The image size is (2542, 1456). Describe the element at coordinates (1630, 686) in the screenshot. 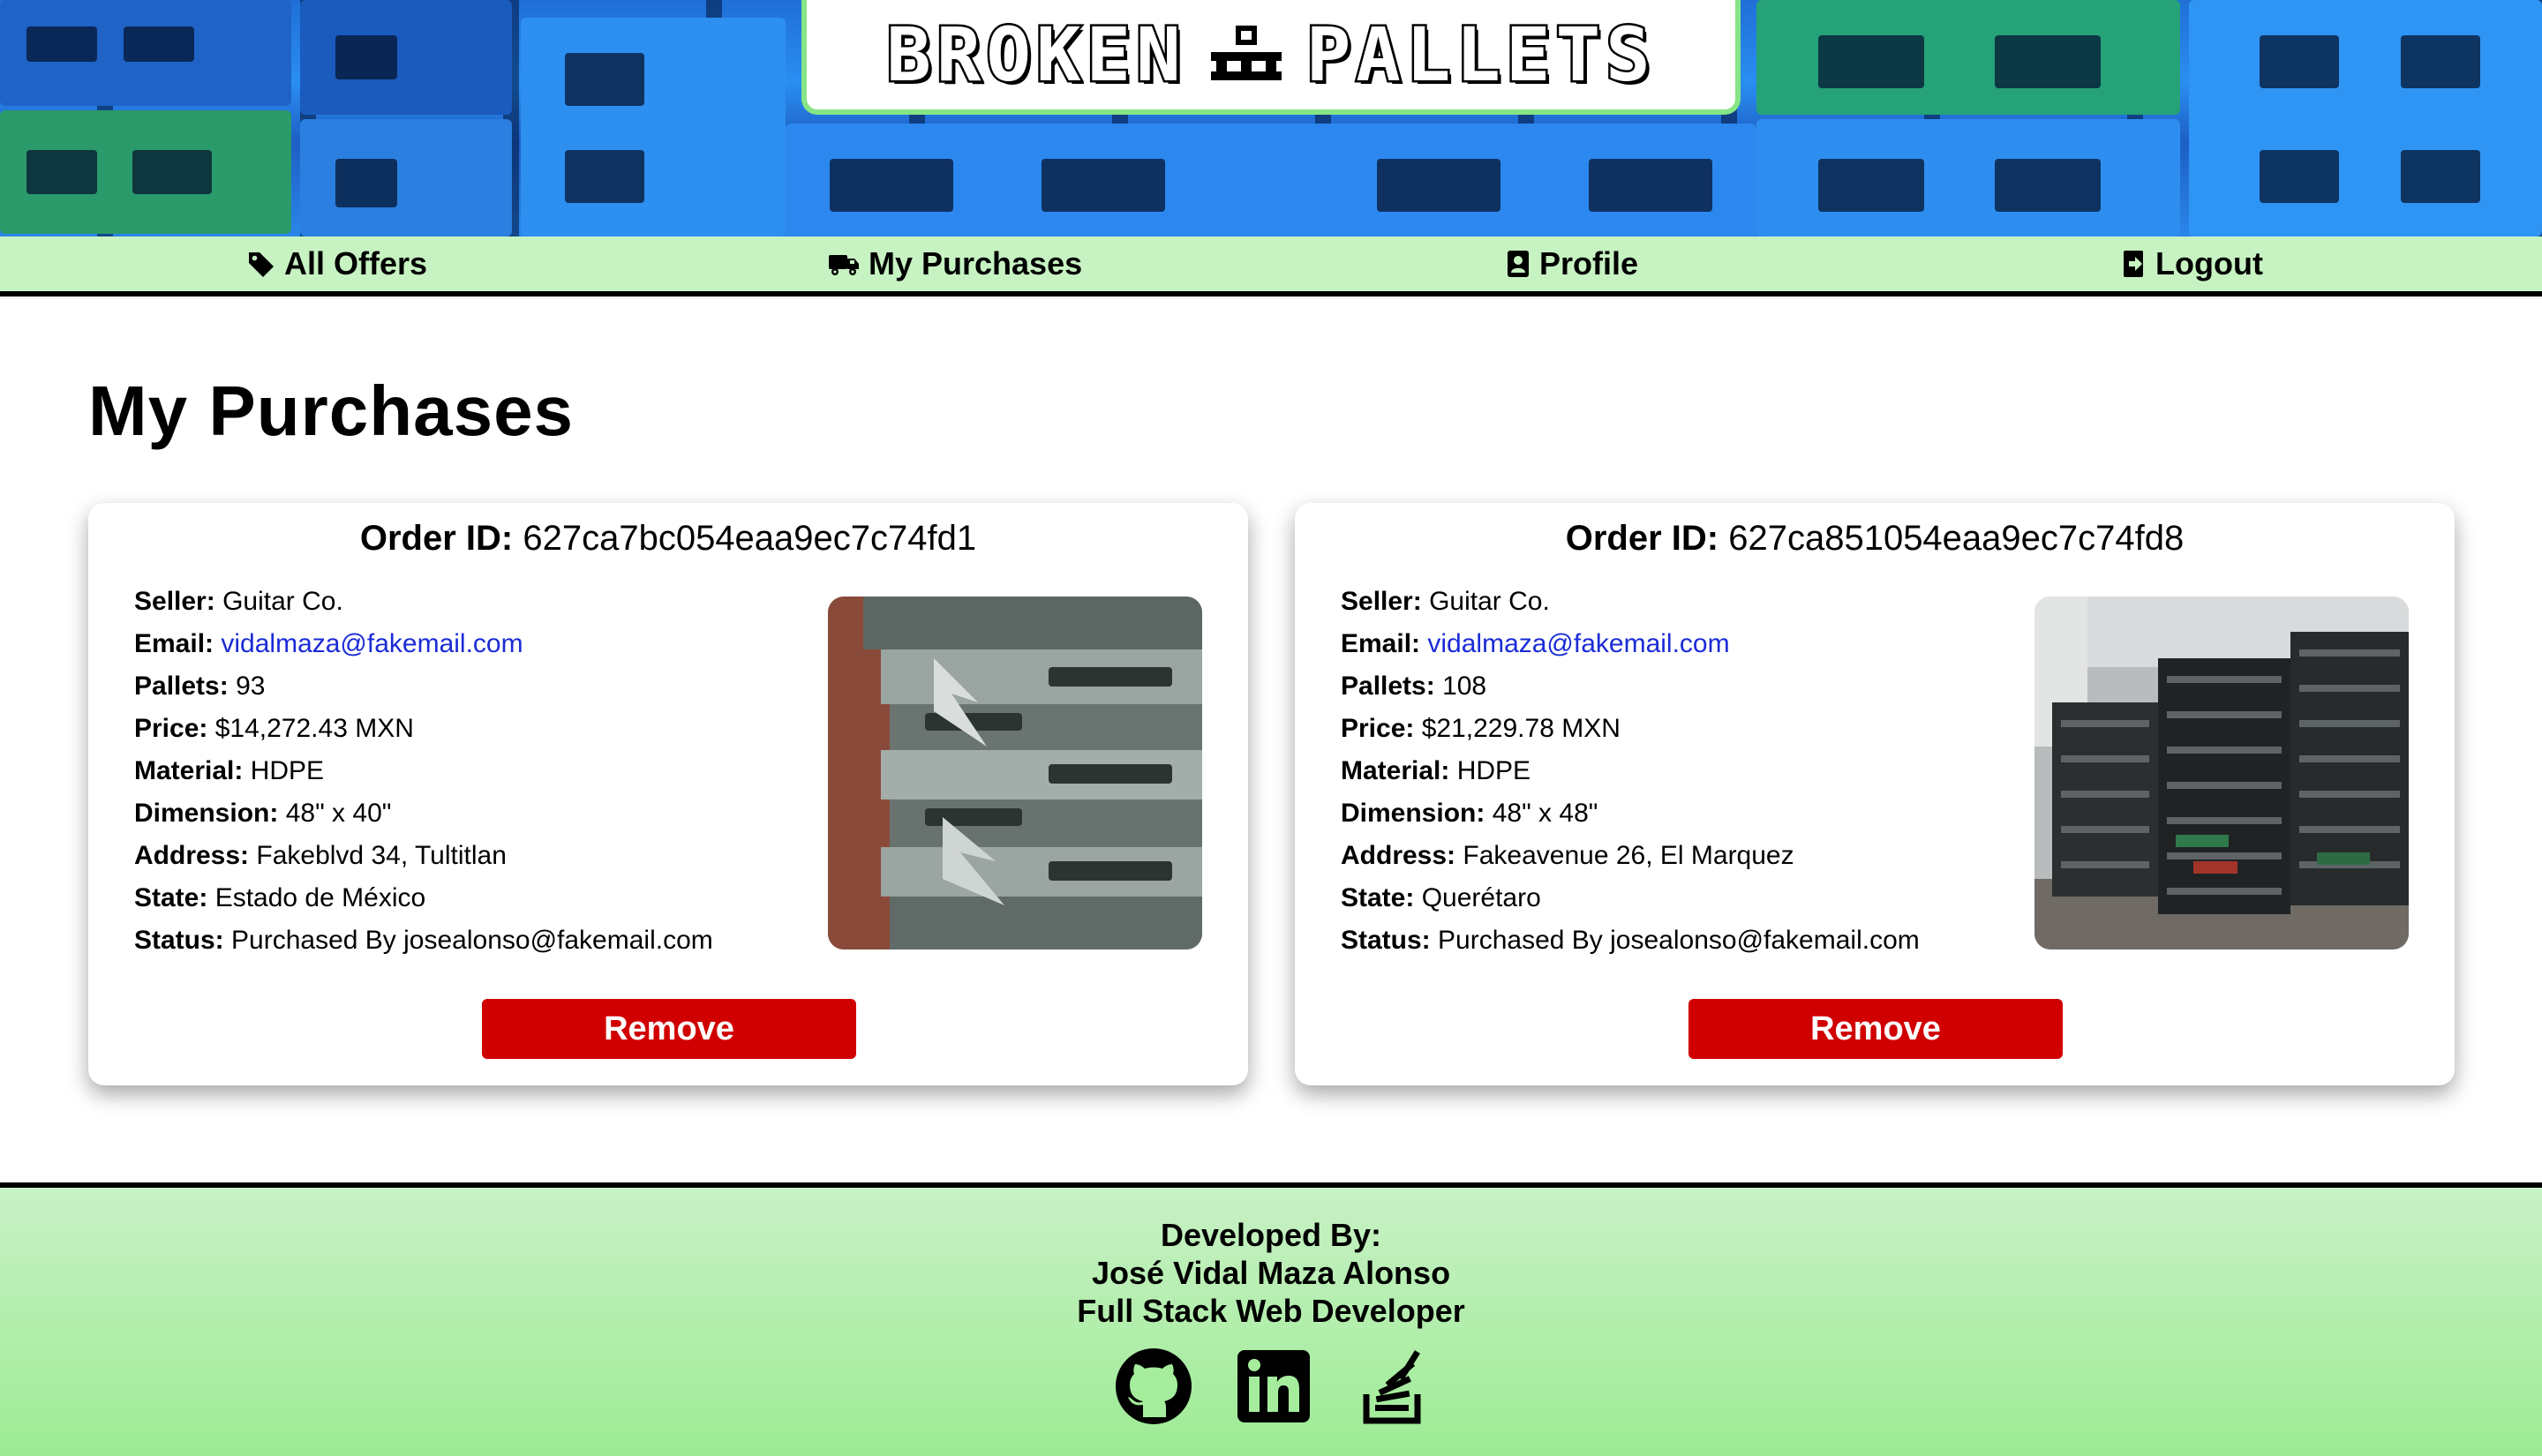

I see `pallets-row: Pallets: 108` at that location.